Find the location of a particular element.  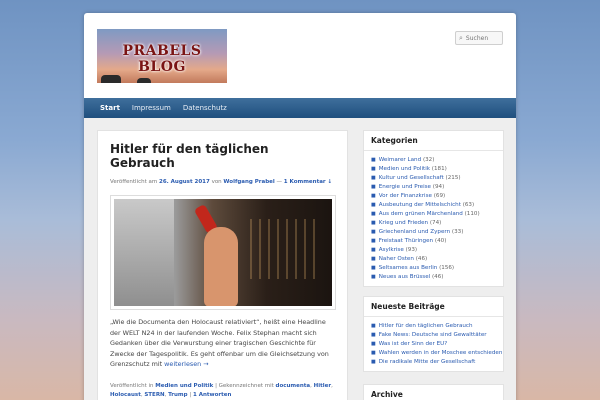

list-item: ■ Naher Osten (46) is located at coordinates (433, 259).